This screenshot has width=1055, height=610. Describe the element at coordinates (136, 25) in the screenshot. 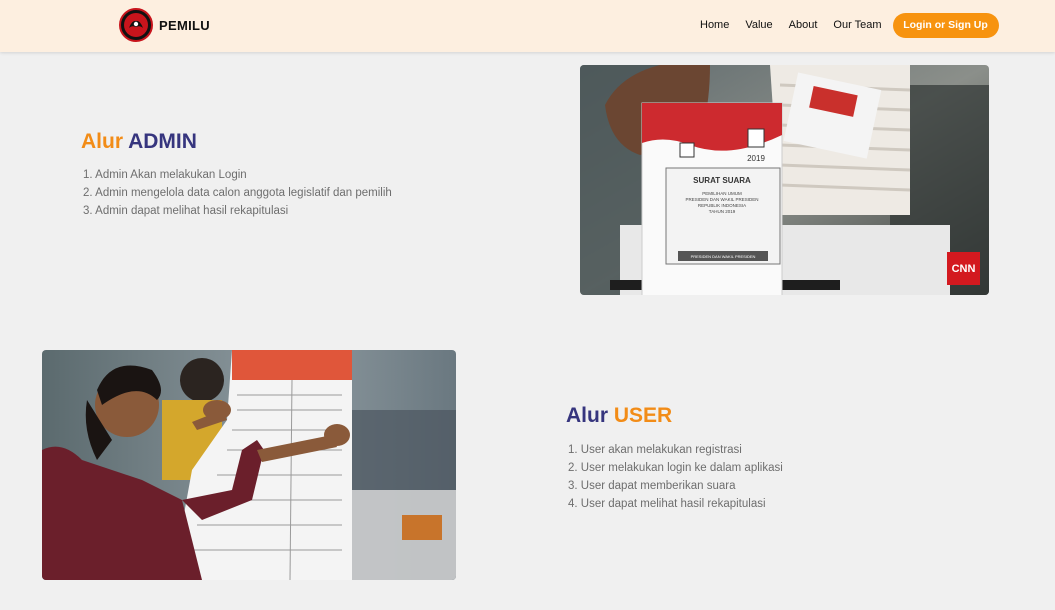

I see `logo-icon` at that location.